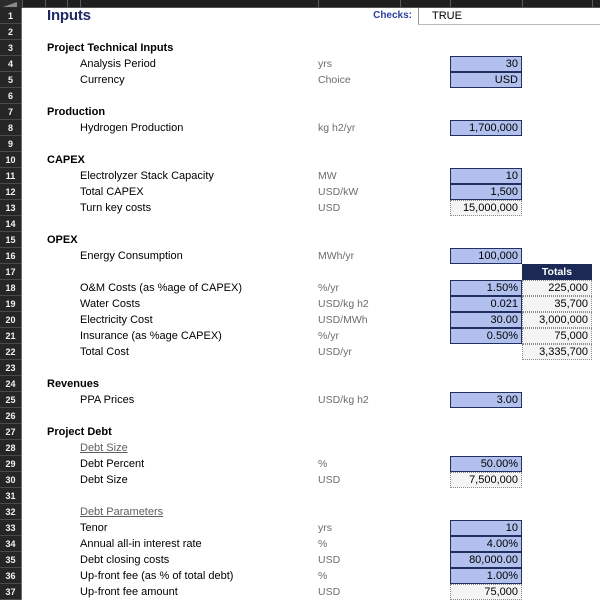  What do you see at coordinates (10, 160) in the screenshot?
I see `row-header-10: 10` at bounding box center [10, 160].